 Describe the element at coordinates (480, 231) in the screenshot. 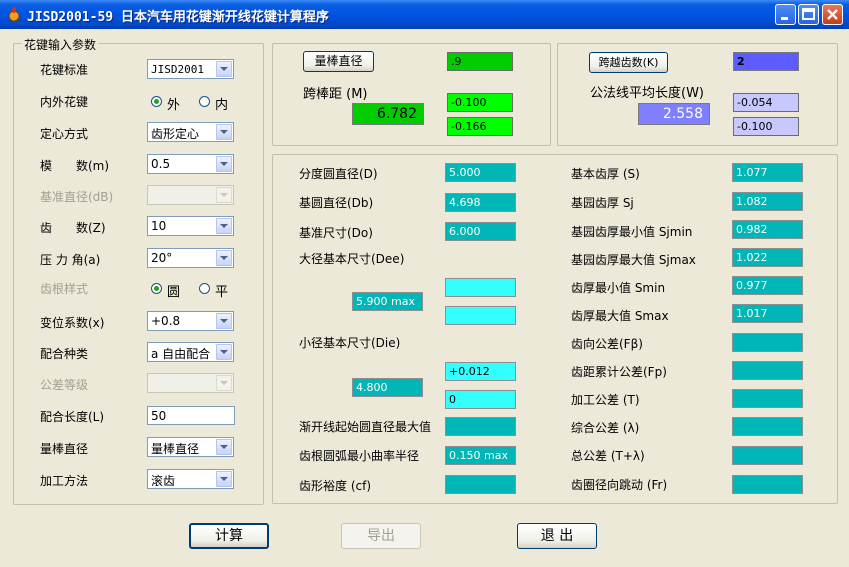

I see `reference-size-value: 6.000` at that location.